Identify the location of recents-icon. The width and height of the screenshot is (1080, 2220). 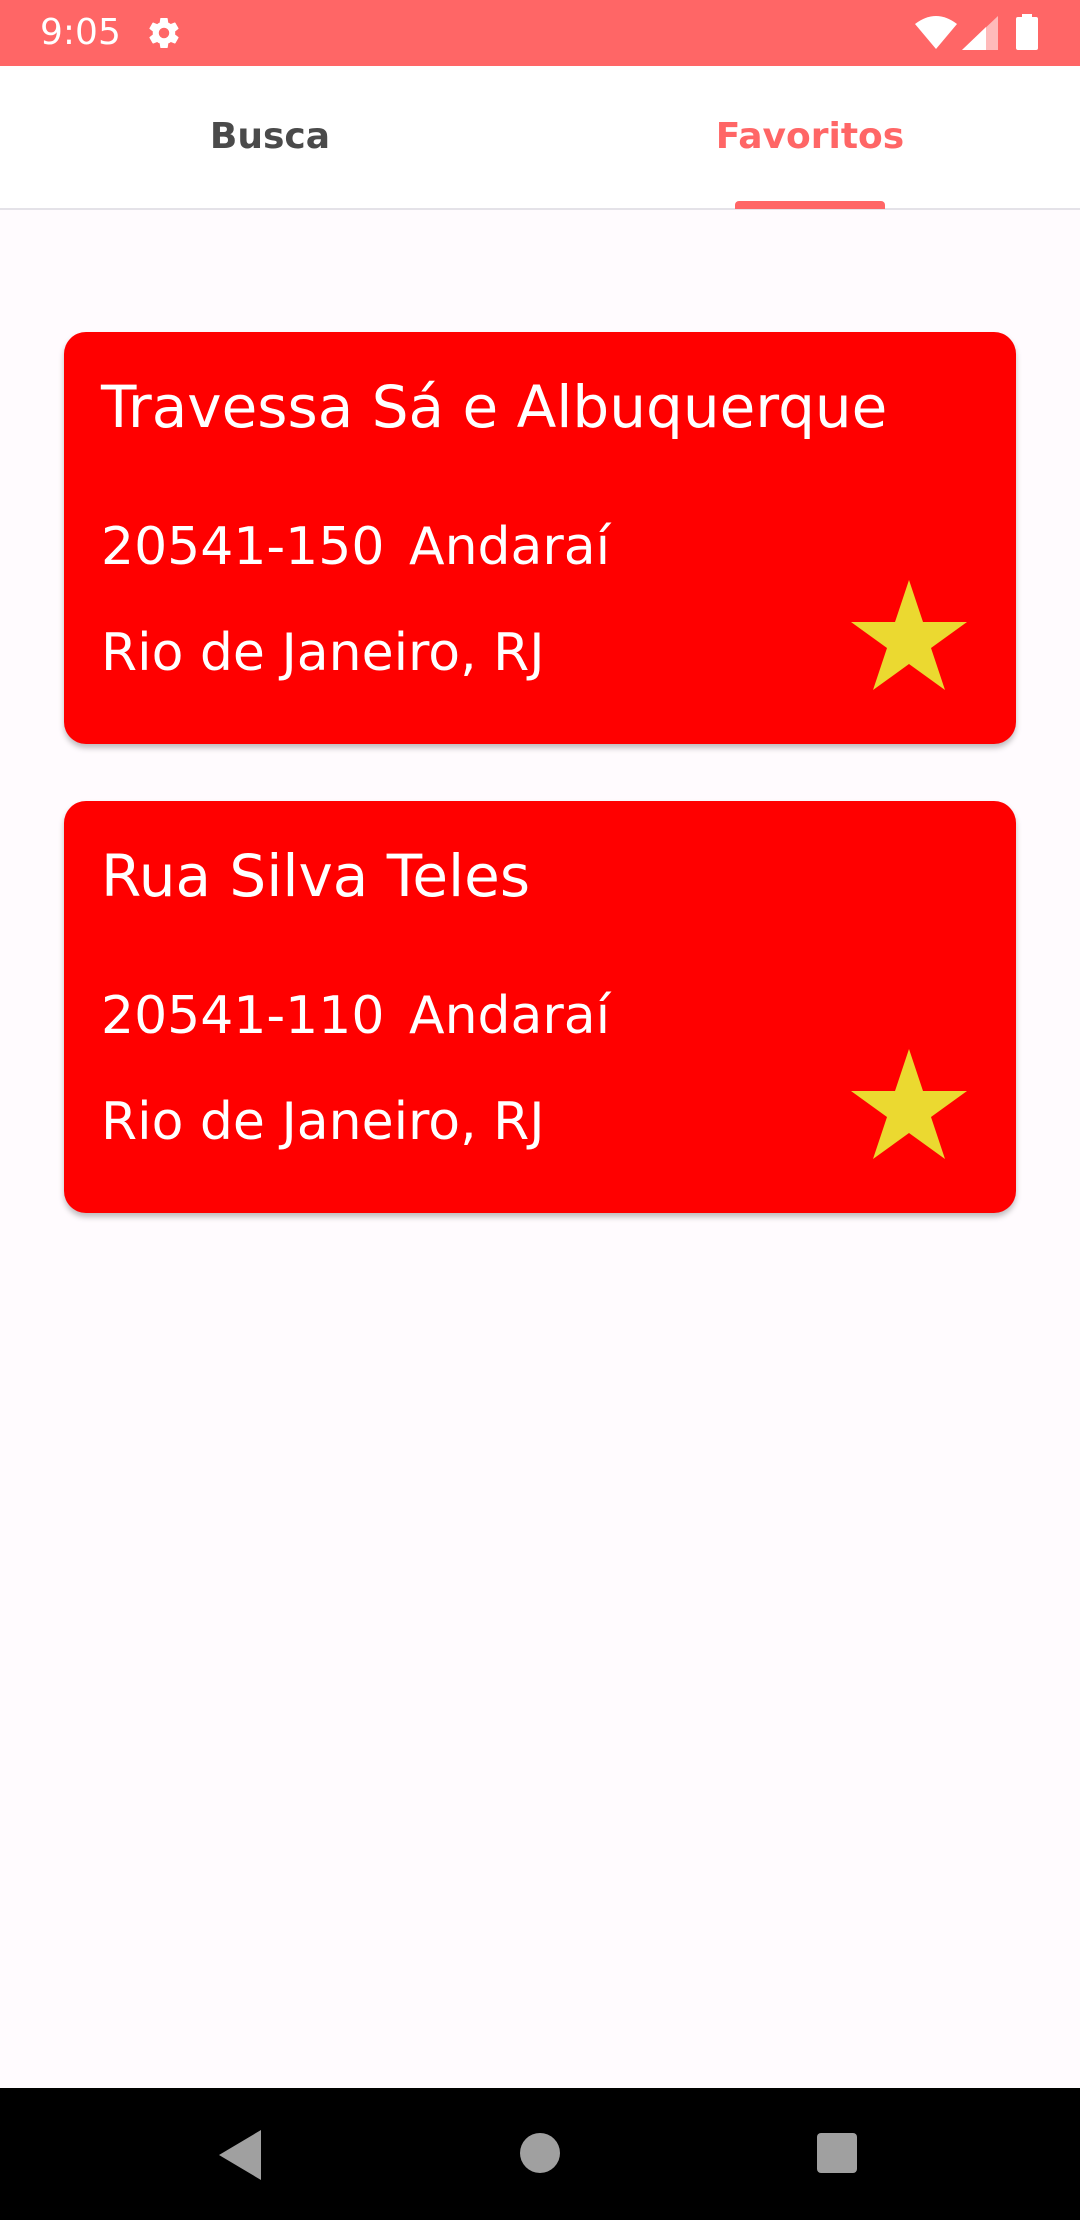
(837, 2153).